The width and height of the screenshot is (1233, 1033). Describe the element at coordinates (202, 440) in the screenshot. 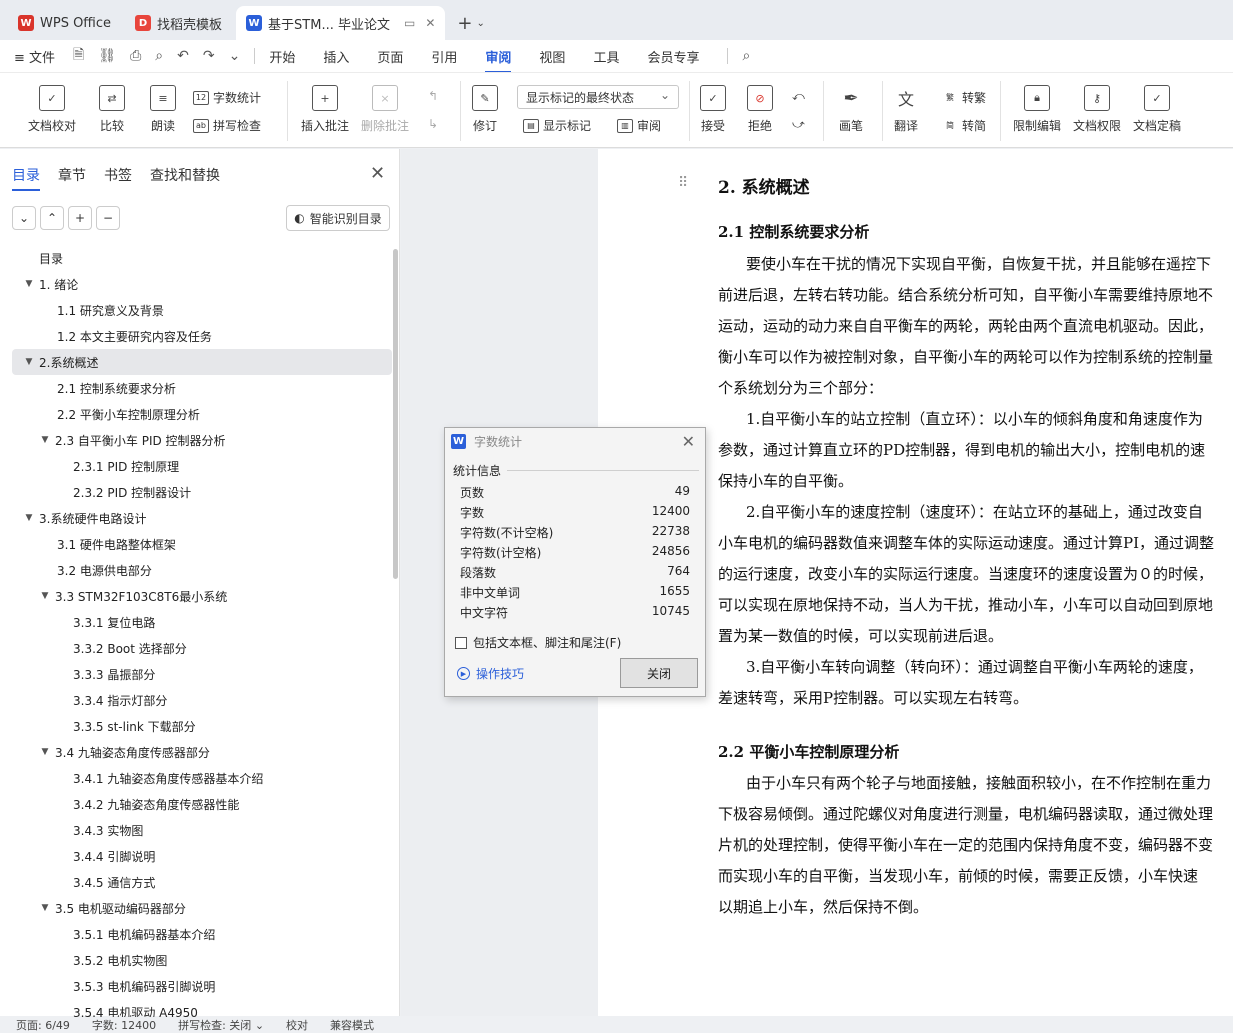

I see `toc-item: ▼ 2.3 自平衡小车 PID 控制器分析` at that location.